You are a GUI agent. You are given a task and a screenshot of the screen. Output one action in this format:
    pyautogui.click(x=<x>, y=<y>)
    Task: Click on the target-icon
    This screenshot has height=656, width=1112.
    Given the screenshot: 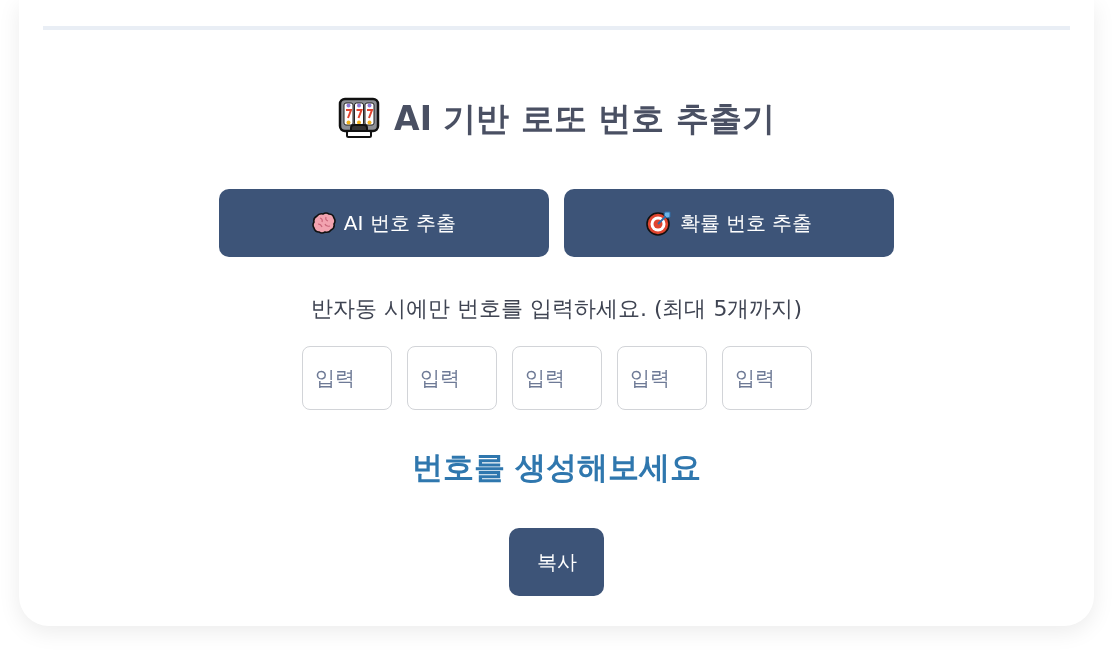 What is the action you would take?
    pyautogui.click(x=658, y=223)
    